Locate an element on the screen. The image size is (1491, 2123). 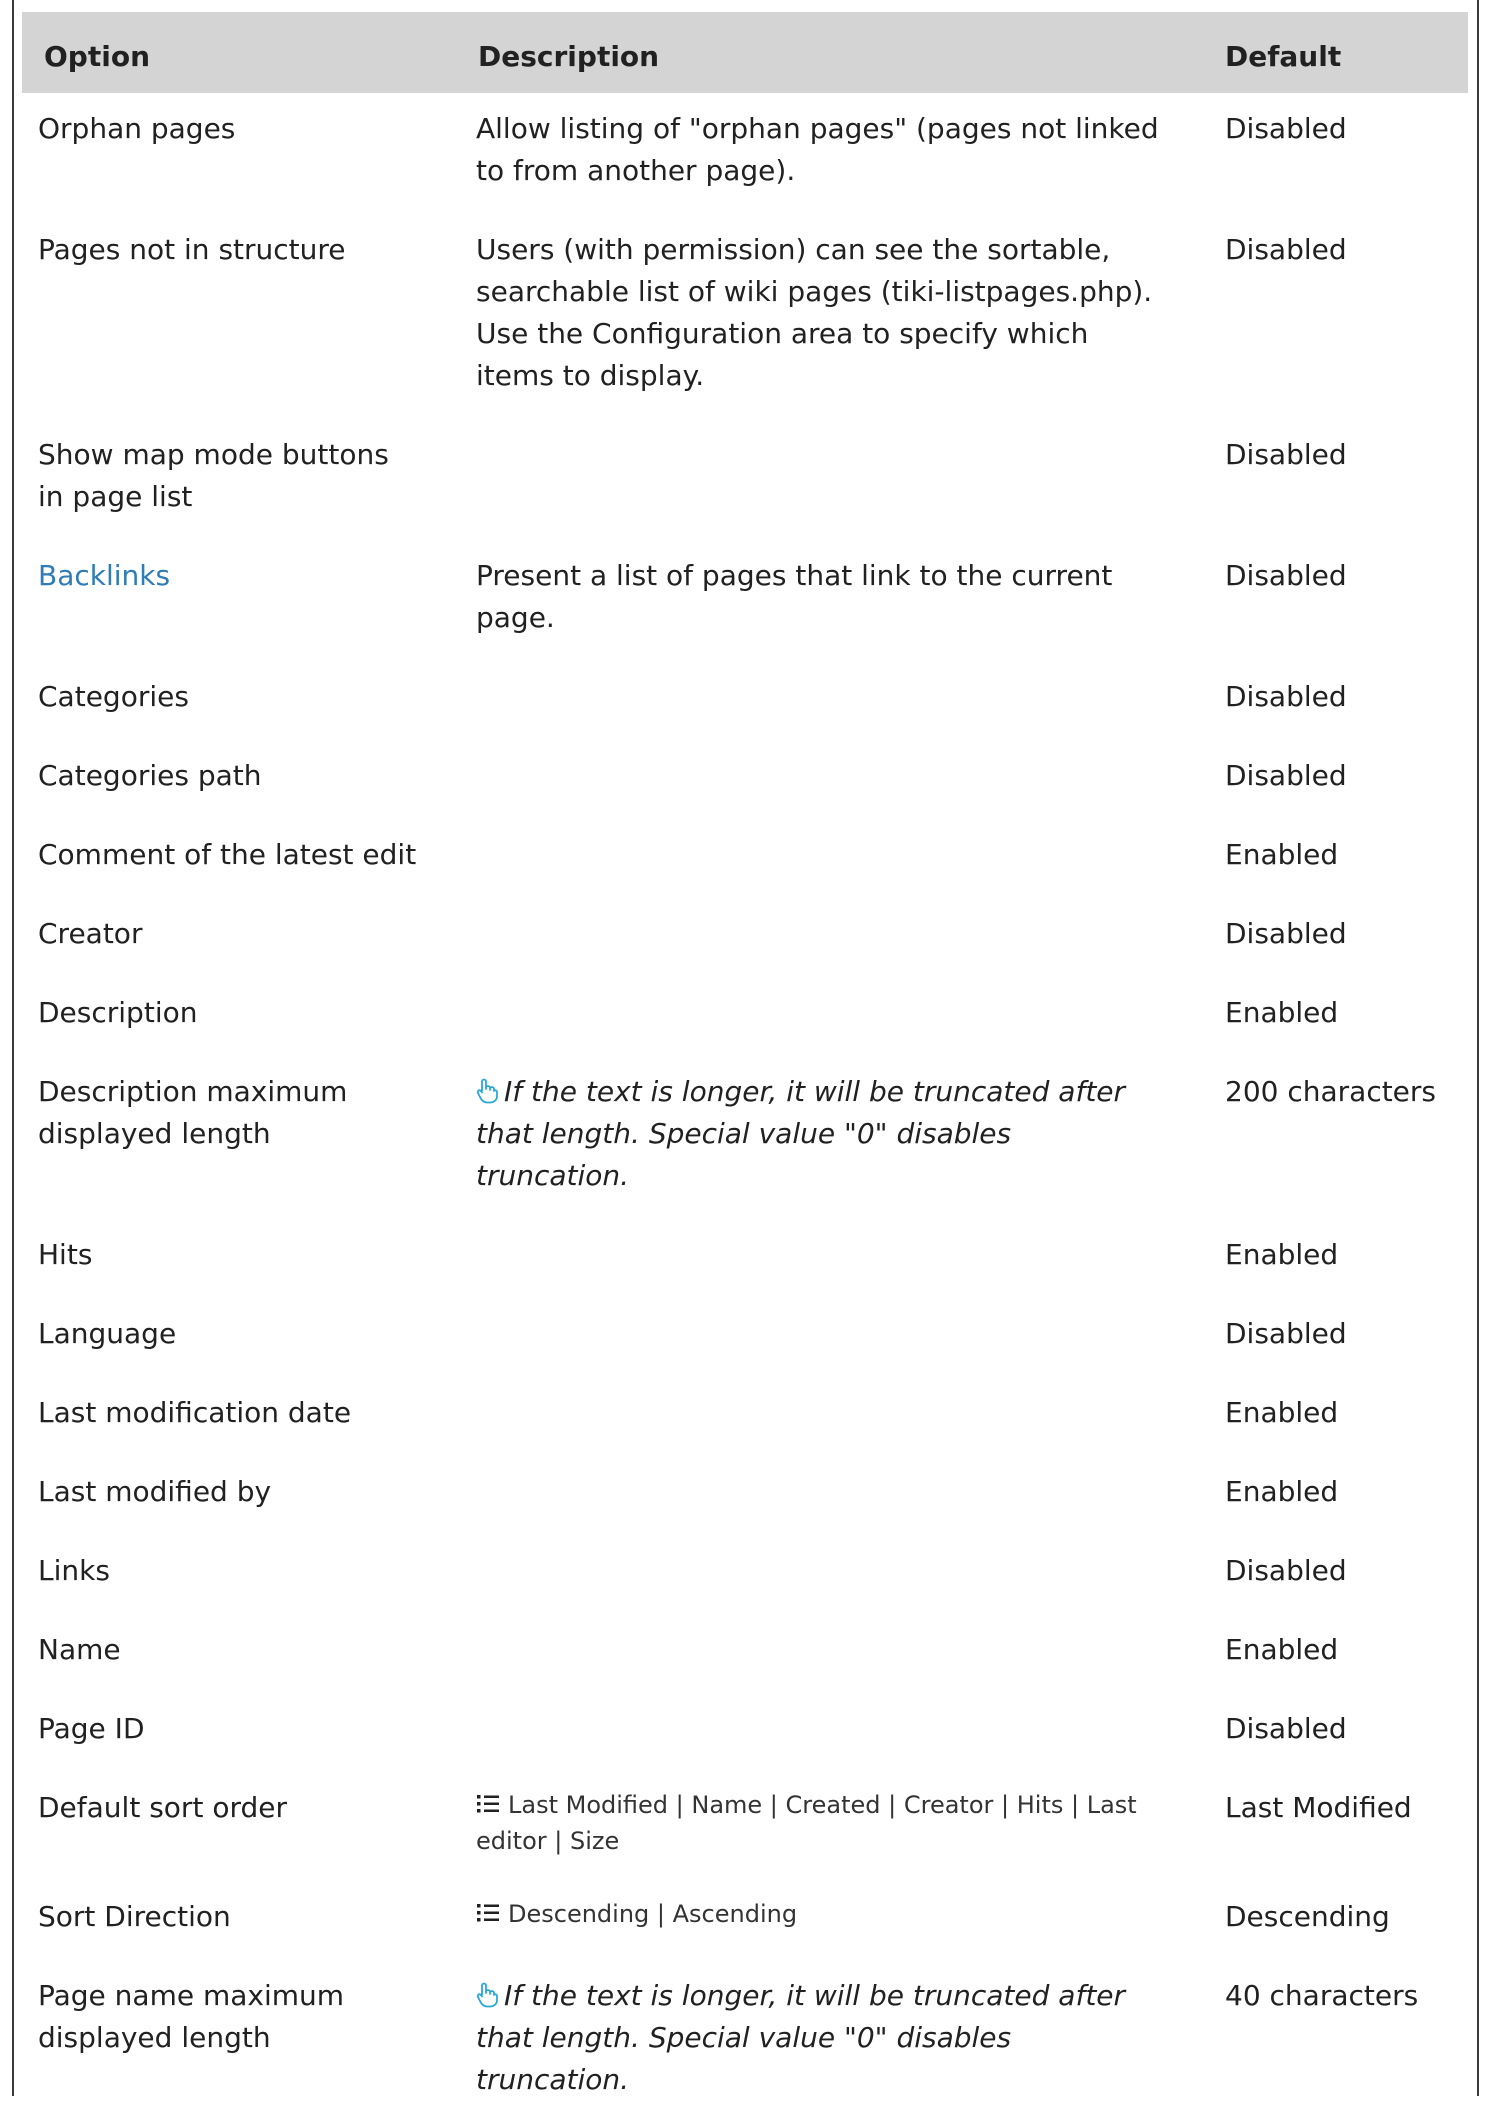
table-row: Hits Enabled is located at coordinates (745, 1258).